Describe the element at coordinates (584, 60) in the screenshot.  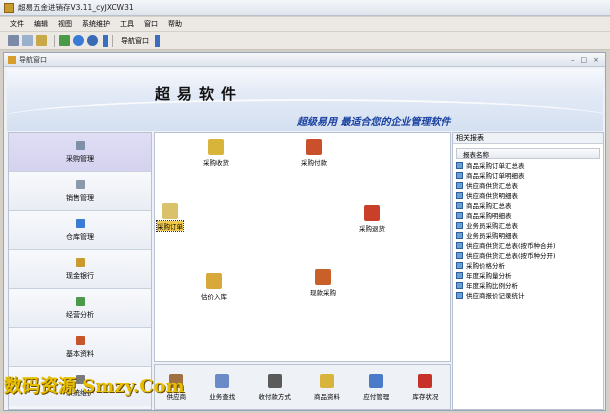
I see `maximize-button: □` at that location.